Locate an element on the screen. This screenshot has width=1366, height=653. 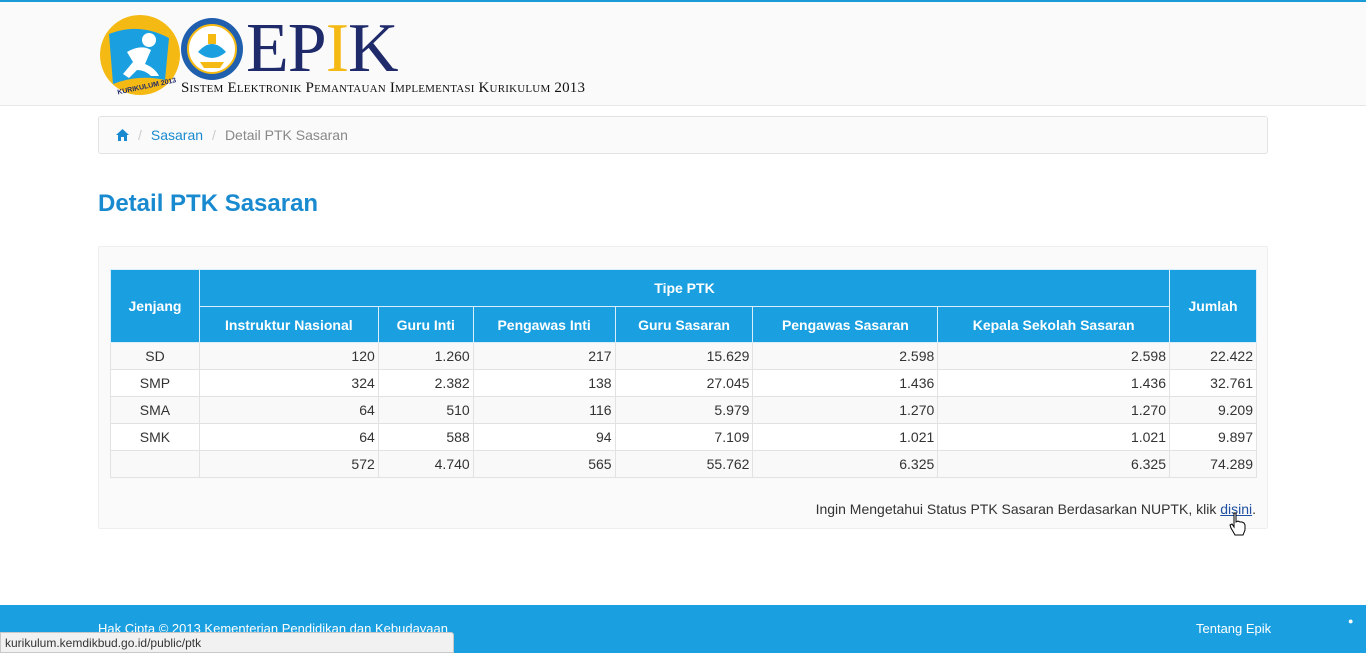
cell-value: 27.045 is located at coordinates (684, 383).